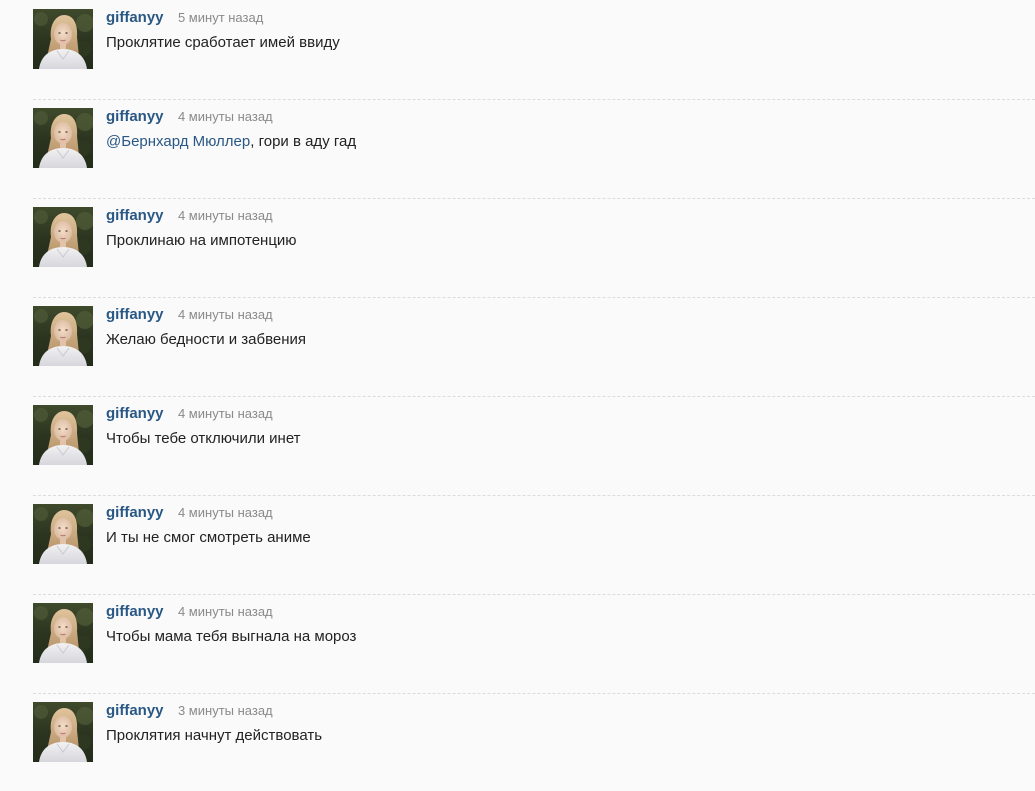  I want to click on comment-text: Проклятие сработает имей ввиду, so click(223, 42).